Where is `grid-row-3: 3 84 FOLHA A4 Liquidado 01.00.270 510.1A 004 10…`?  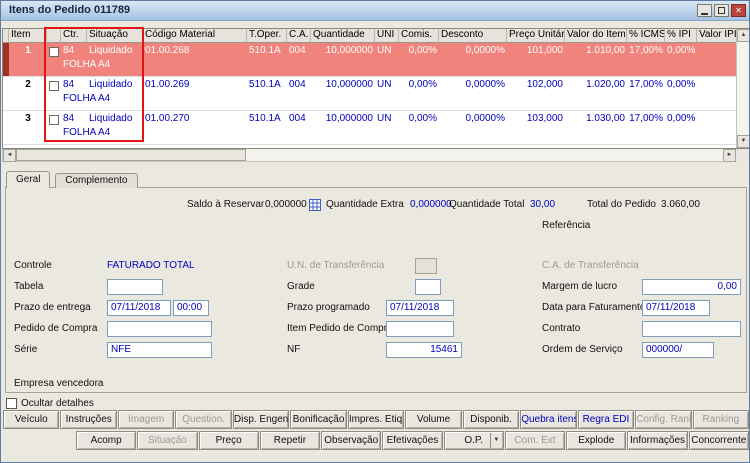 grid-row-3: 3 84 FOLHA A4 Liquidado 01.00.270 510.1A 004 10… is located at coordinates (369, 128).